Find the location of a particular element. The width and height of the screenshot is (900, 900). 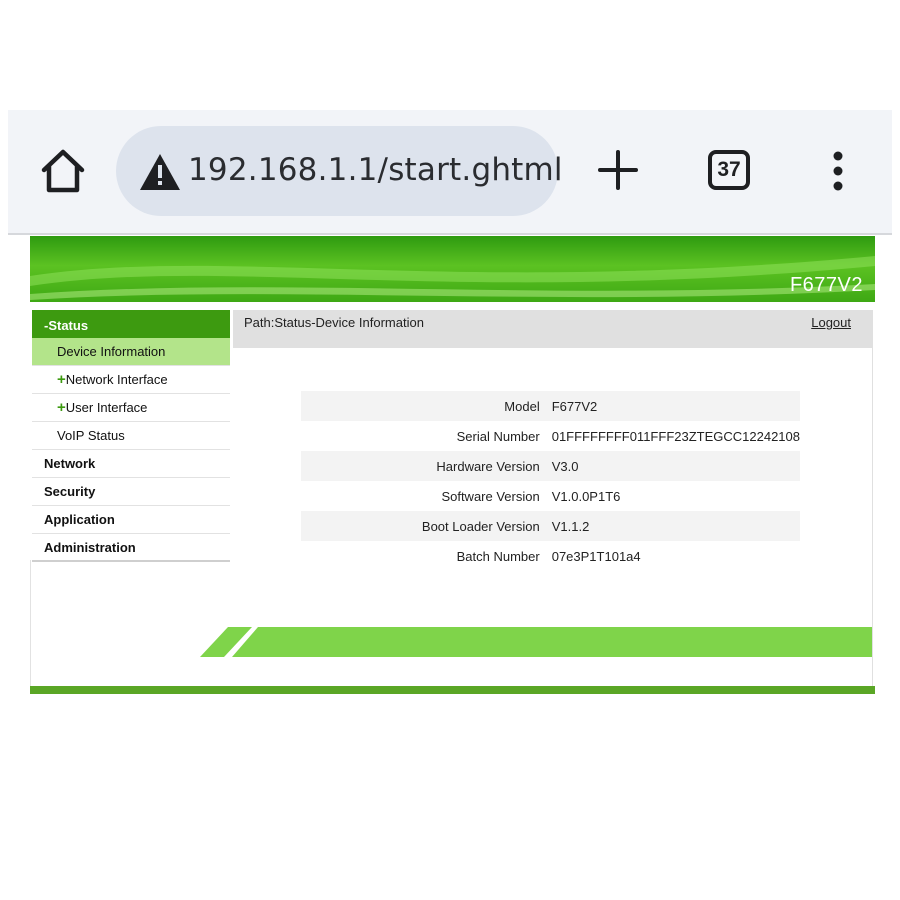

url-text: 192.168.1.1/start.ghtml is located at coordinates (375, 170).